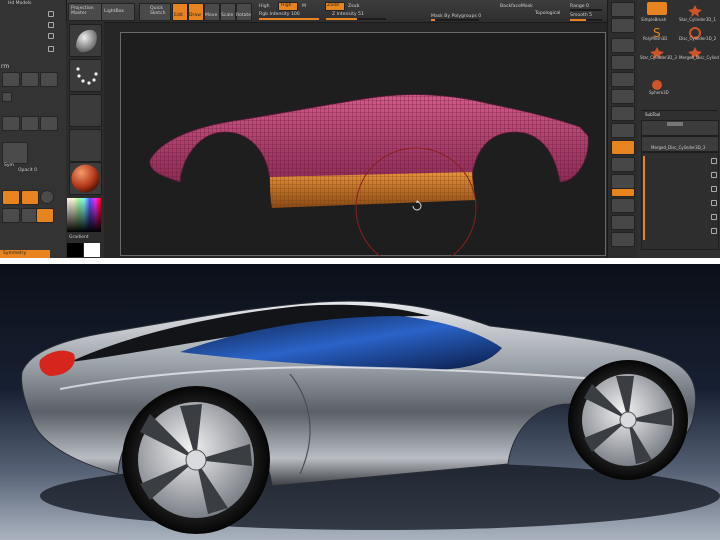 The image size is (720, 540). Describe the element at coordinates (49, 79) in the screenshot. I see `tray-button-c` at that location.